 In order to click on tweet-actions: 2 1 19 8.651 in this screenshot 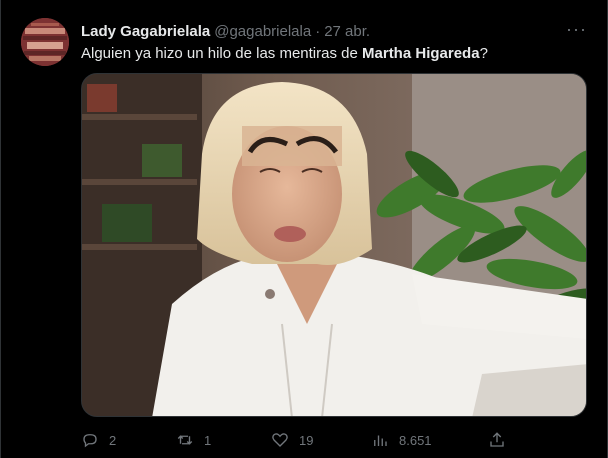, I will do `click(296, 440)`.